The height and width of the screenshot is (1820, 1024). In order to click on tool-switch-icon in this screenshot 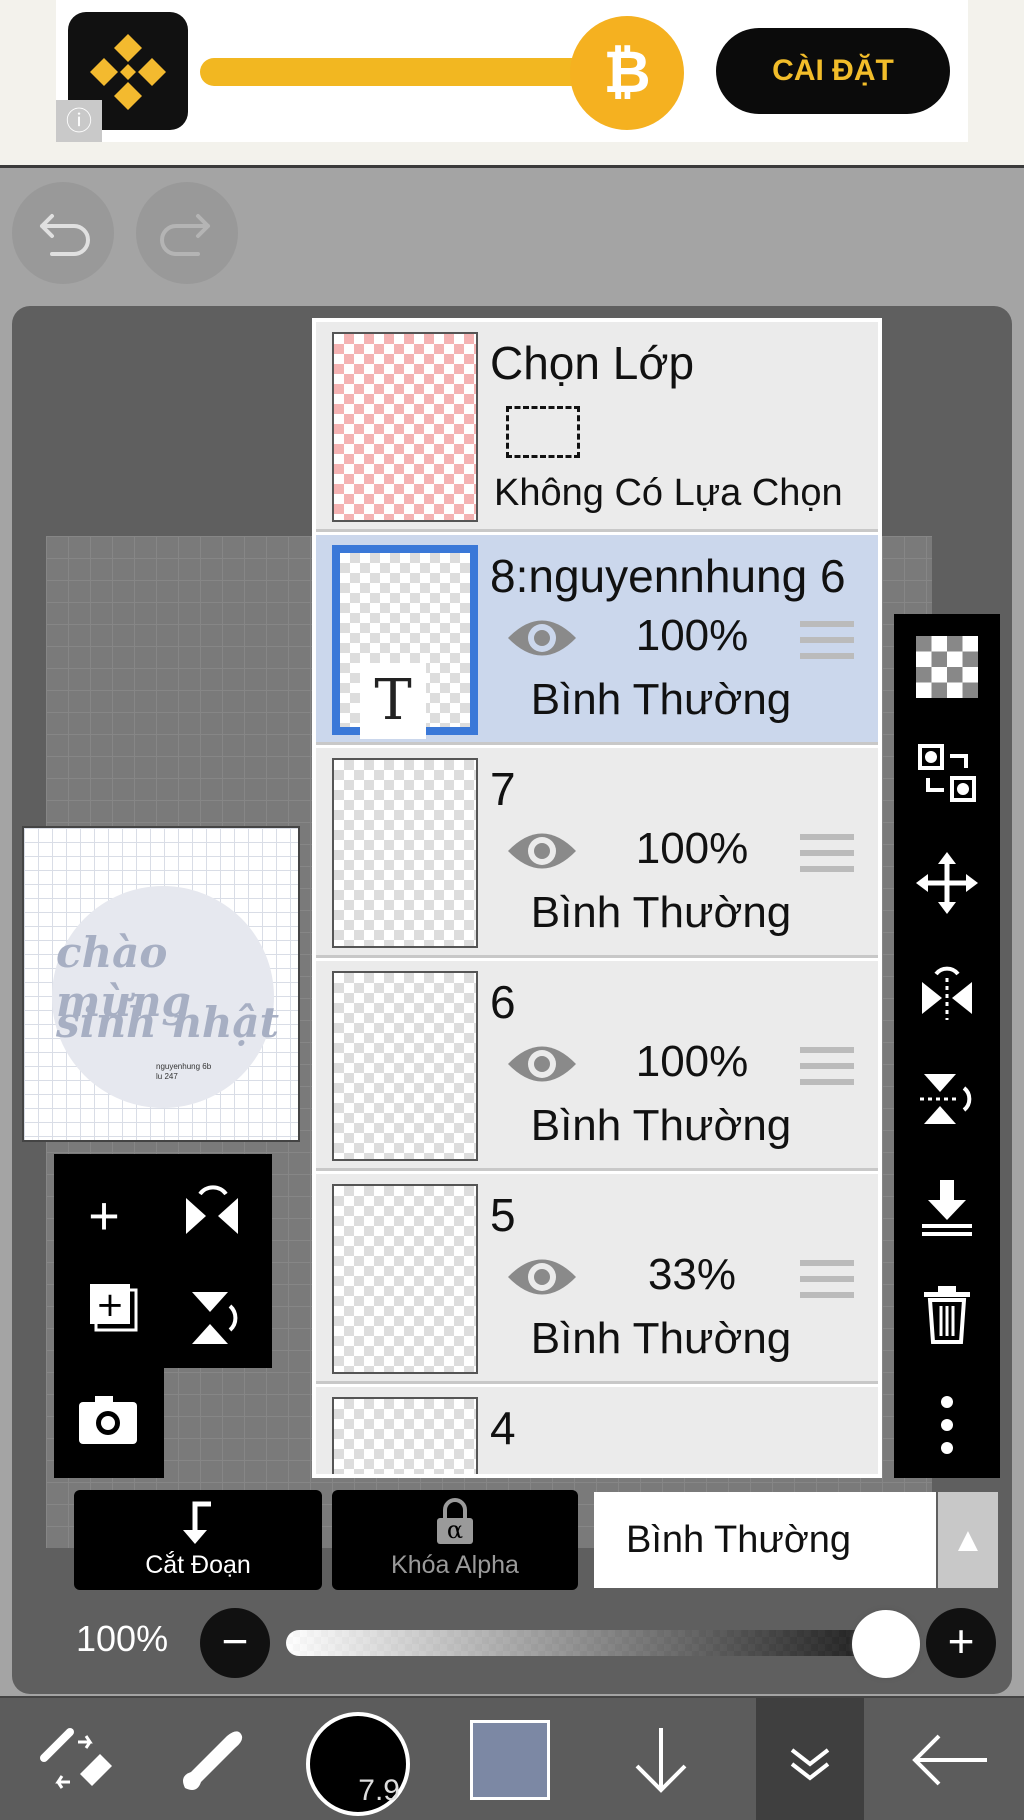, I will do `click(75, 1759)`.